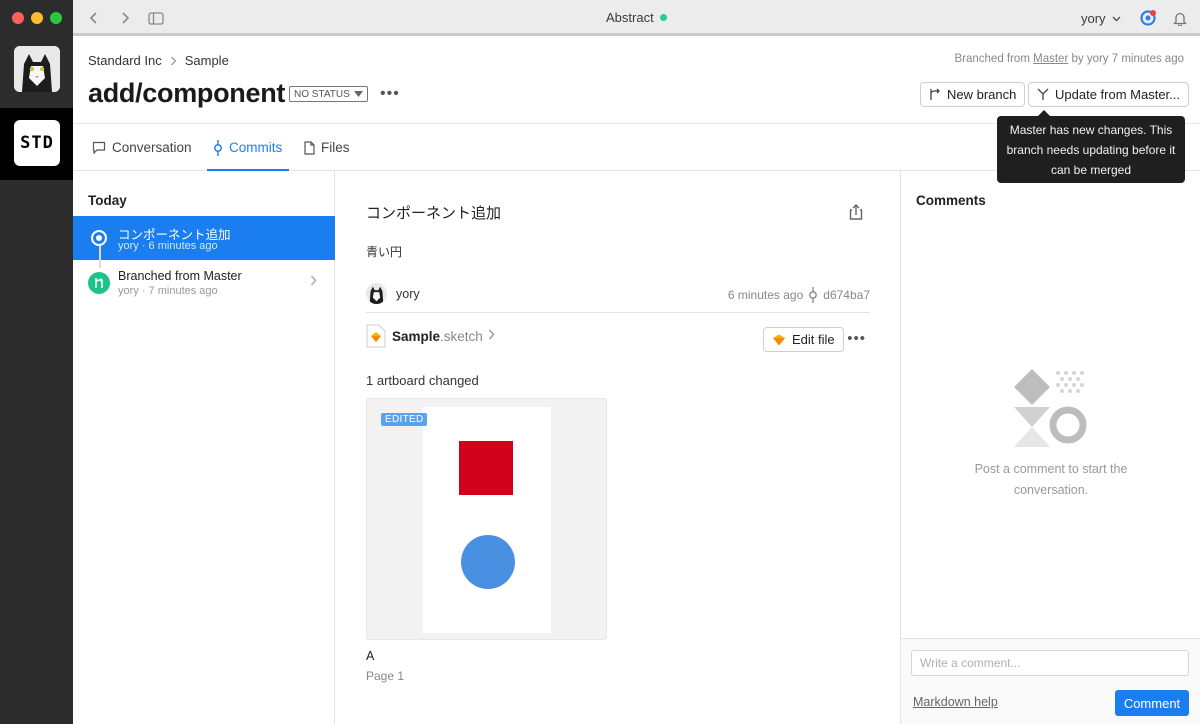  What do you see at coordinates (1093, 18) in the screenshot?
I see `user-menu-name: yory` at bounding box center [1093, 18].